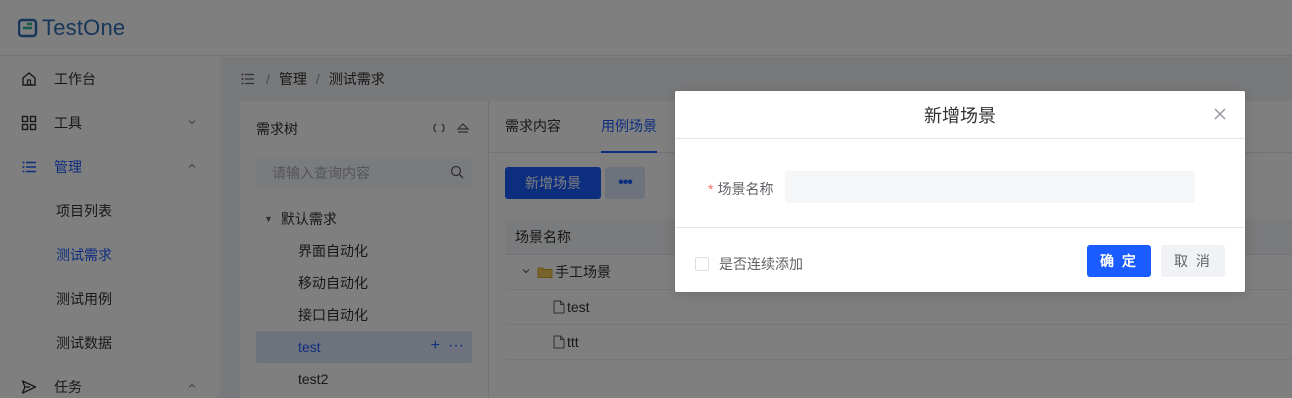  I want to click on close-icon, so click(1220, 114).